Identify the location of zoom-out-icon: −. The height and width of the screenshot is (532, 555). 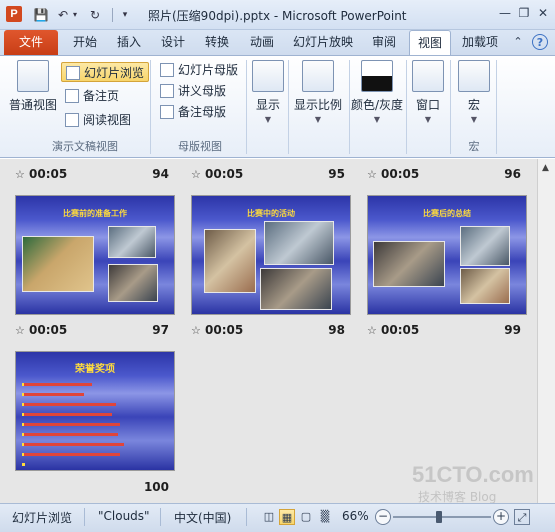
(383, 517).